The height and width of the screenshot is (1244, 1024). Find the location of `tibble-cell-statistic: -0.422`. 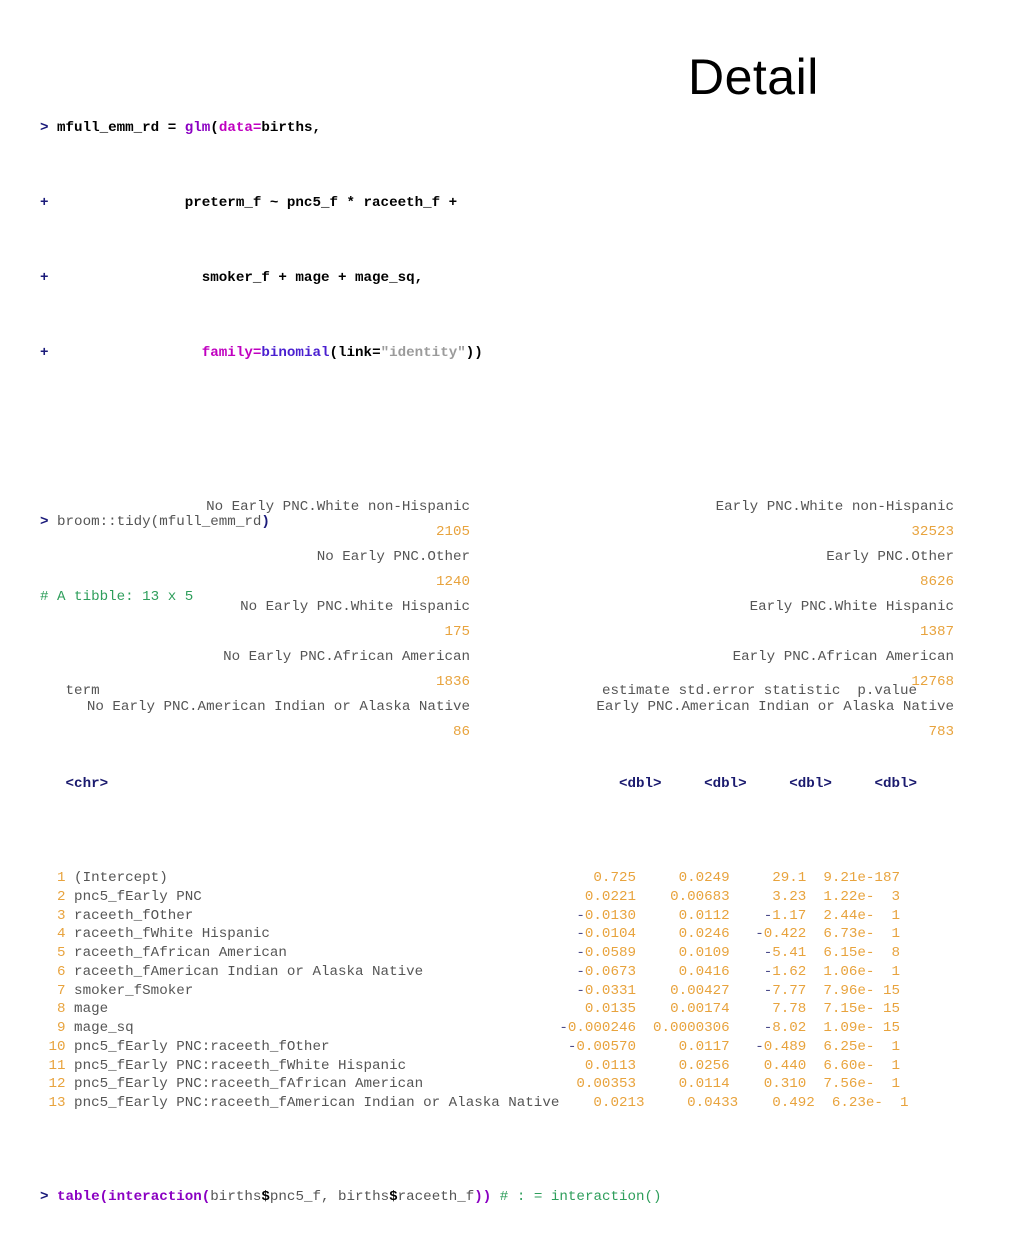

tibble-cell-statistic: -0.422 is located at coordinates (768, 934).